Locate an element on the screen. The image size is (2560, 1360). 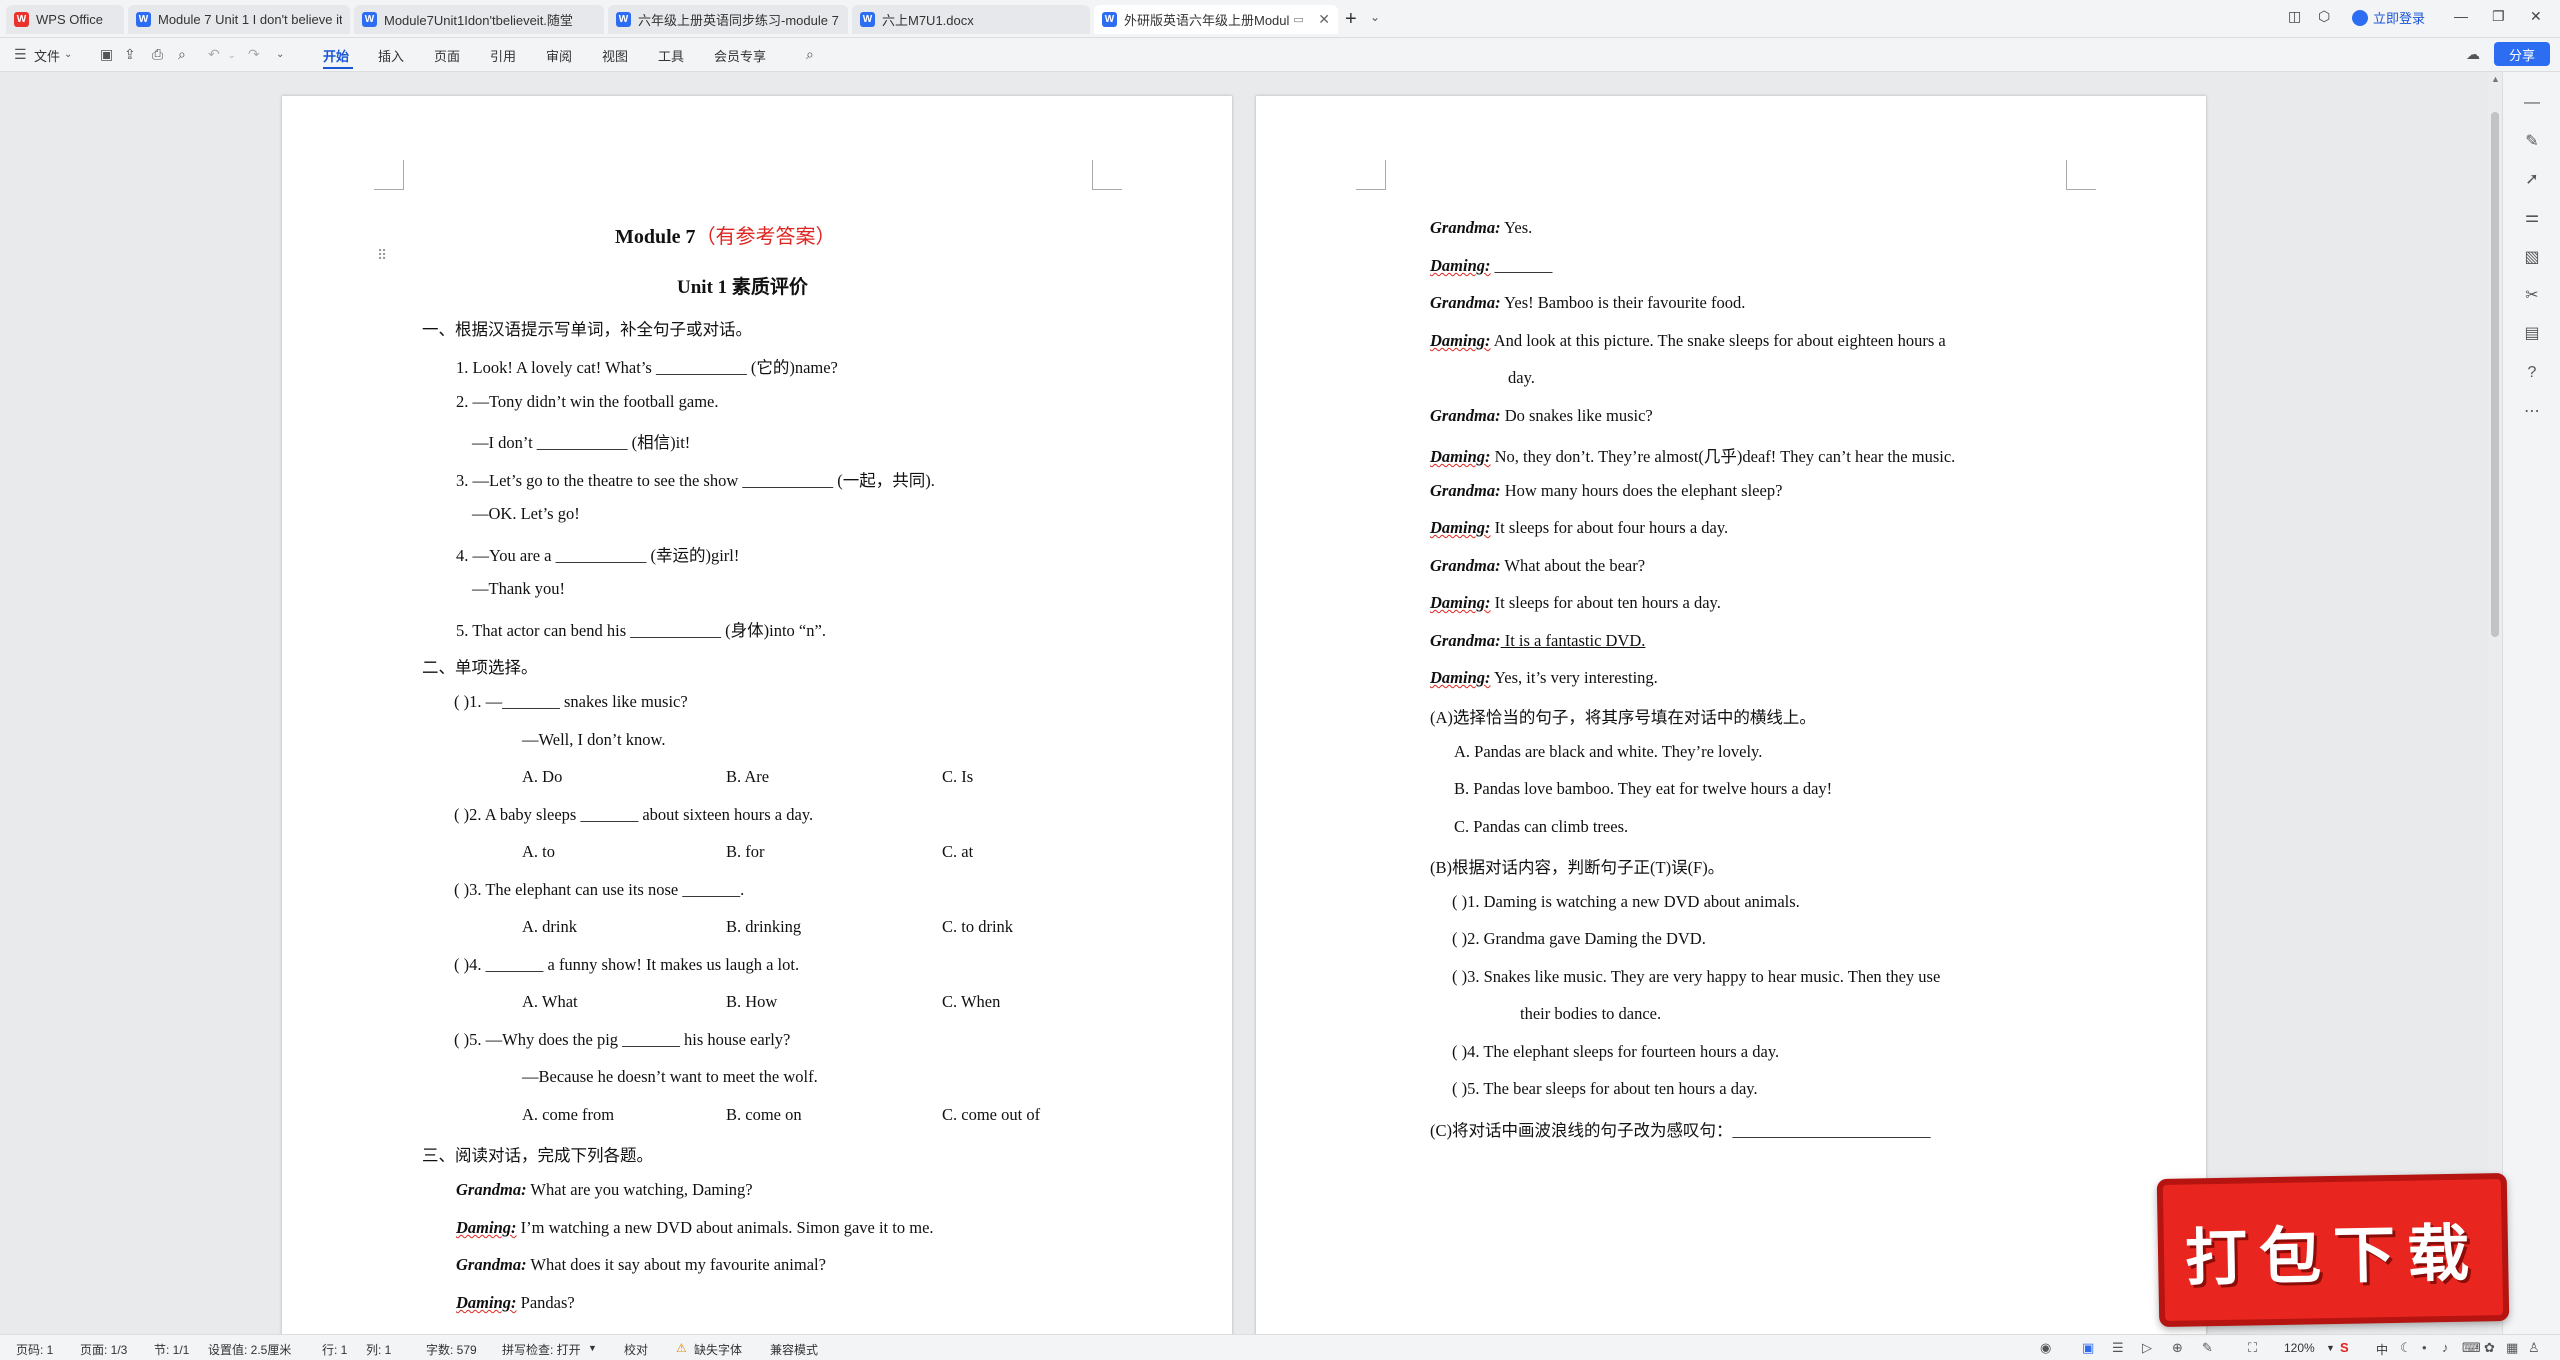
layout-icon: ◫ is located at coordinates (2294, 16).